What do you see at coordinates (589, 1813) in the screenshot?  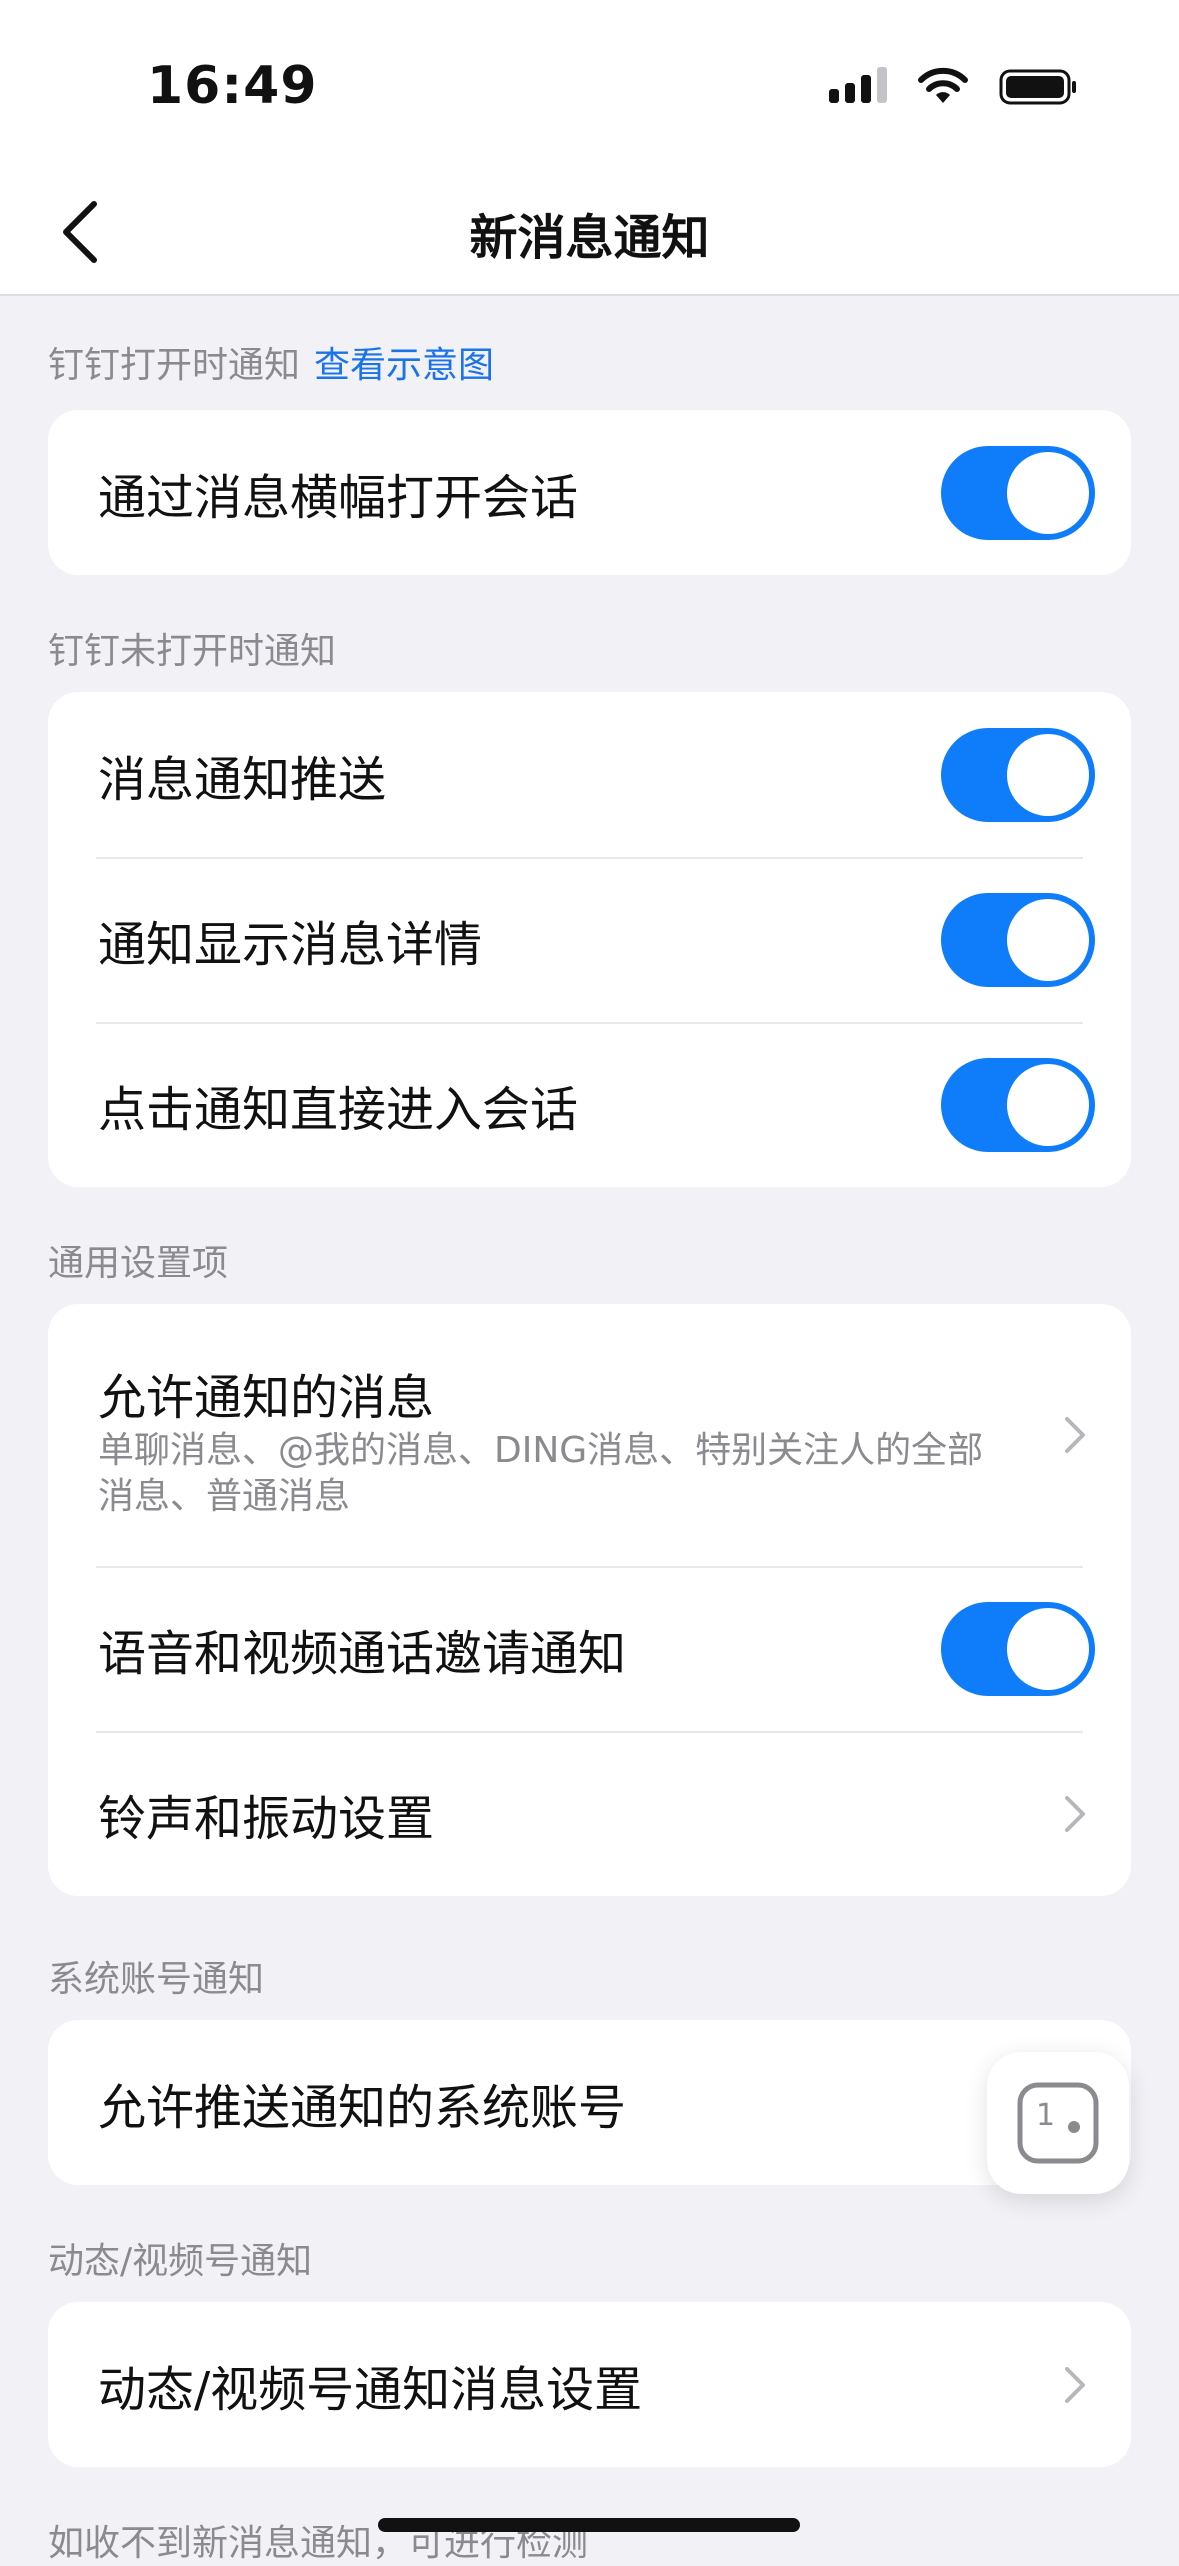 I see `row-ringtone: 铃声和振动设置` at bounding box center [589, 1813].